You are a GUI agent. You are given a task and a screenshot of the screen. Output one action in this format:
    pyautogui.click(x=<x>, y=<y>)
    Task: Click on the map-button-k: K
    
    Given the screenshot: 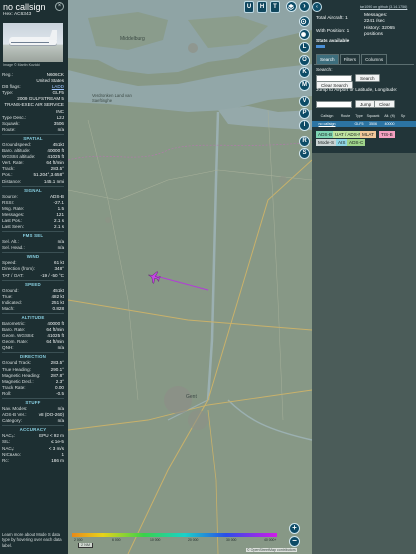 What is the action you would take?
    pyautogui.click(x=304, y=72)
    